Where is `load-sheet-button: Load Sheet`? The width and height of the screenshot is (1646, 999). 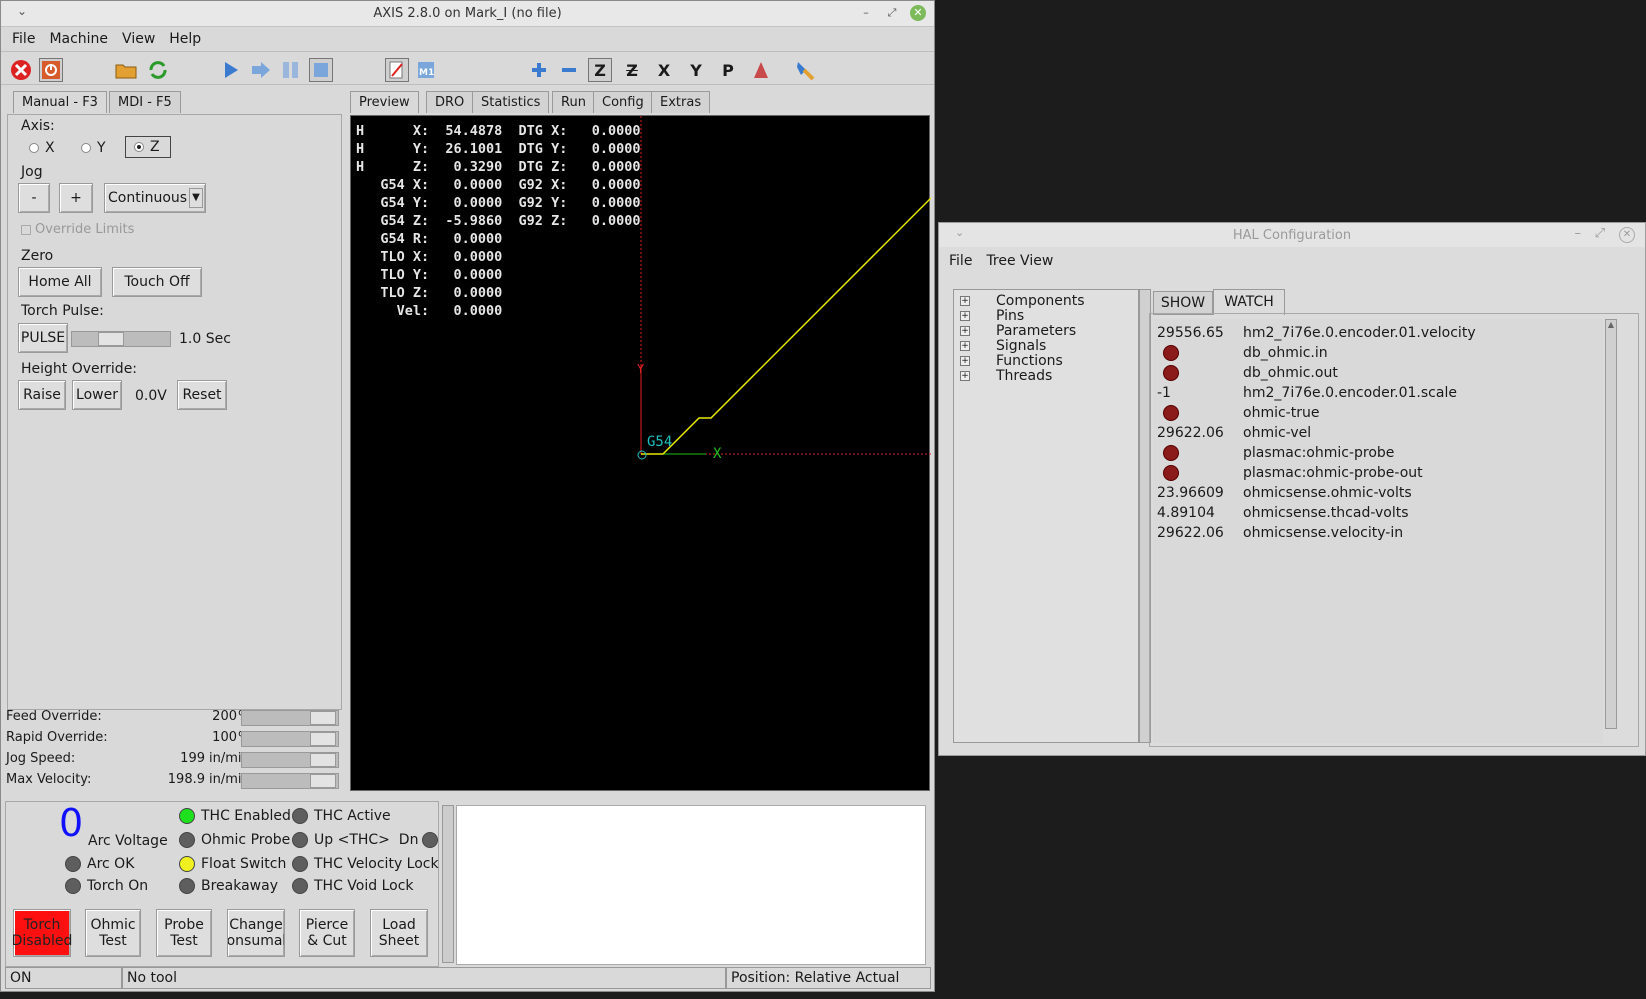 load-sheet-button: Load Sheet is located at coordinates (399, 933).